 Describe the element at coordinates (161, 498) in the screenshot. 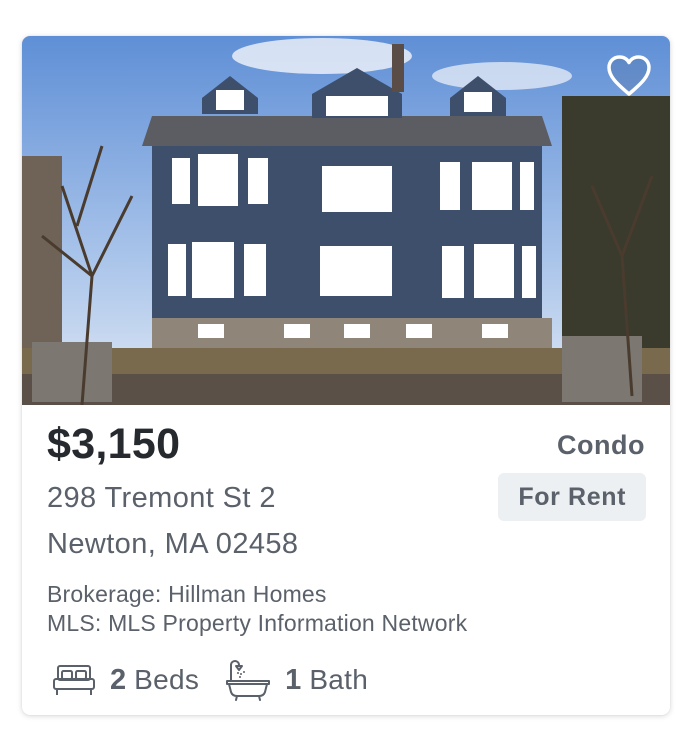

I see `address-street: 298 Tremont St 2` at that location.